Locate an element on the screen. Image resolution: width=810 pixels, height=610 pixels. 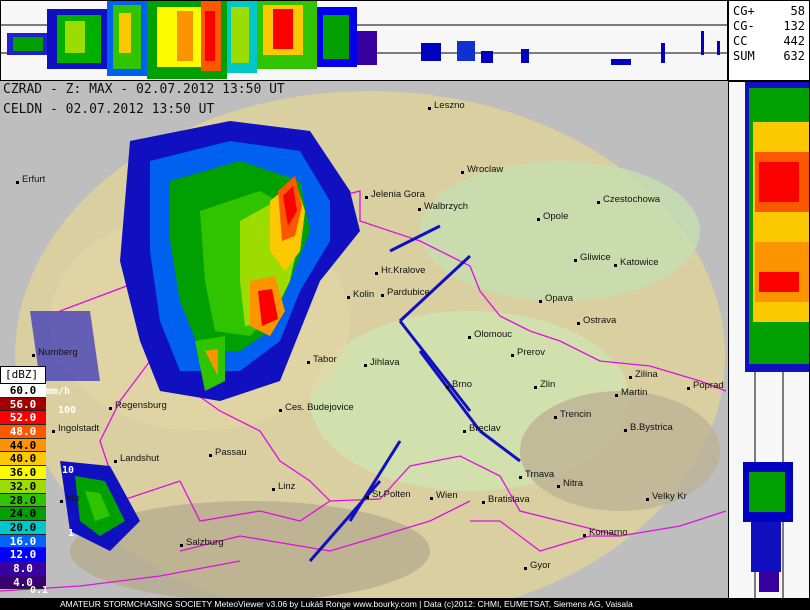
rain-mark-0-1: 0.1 is located at coordinates (39, 590).